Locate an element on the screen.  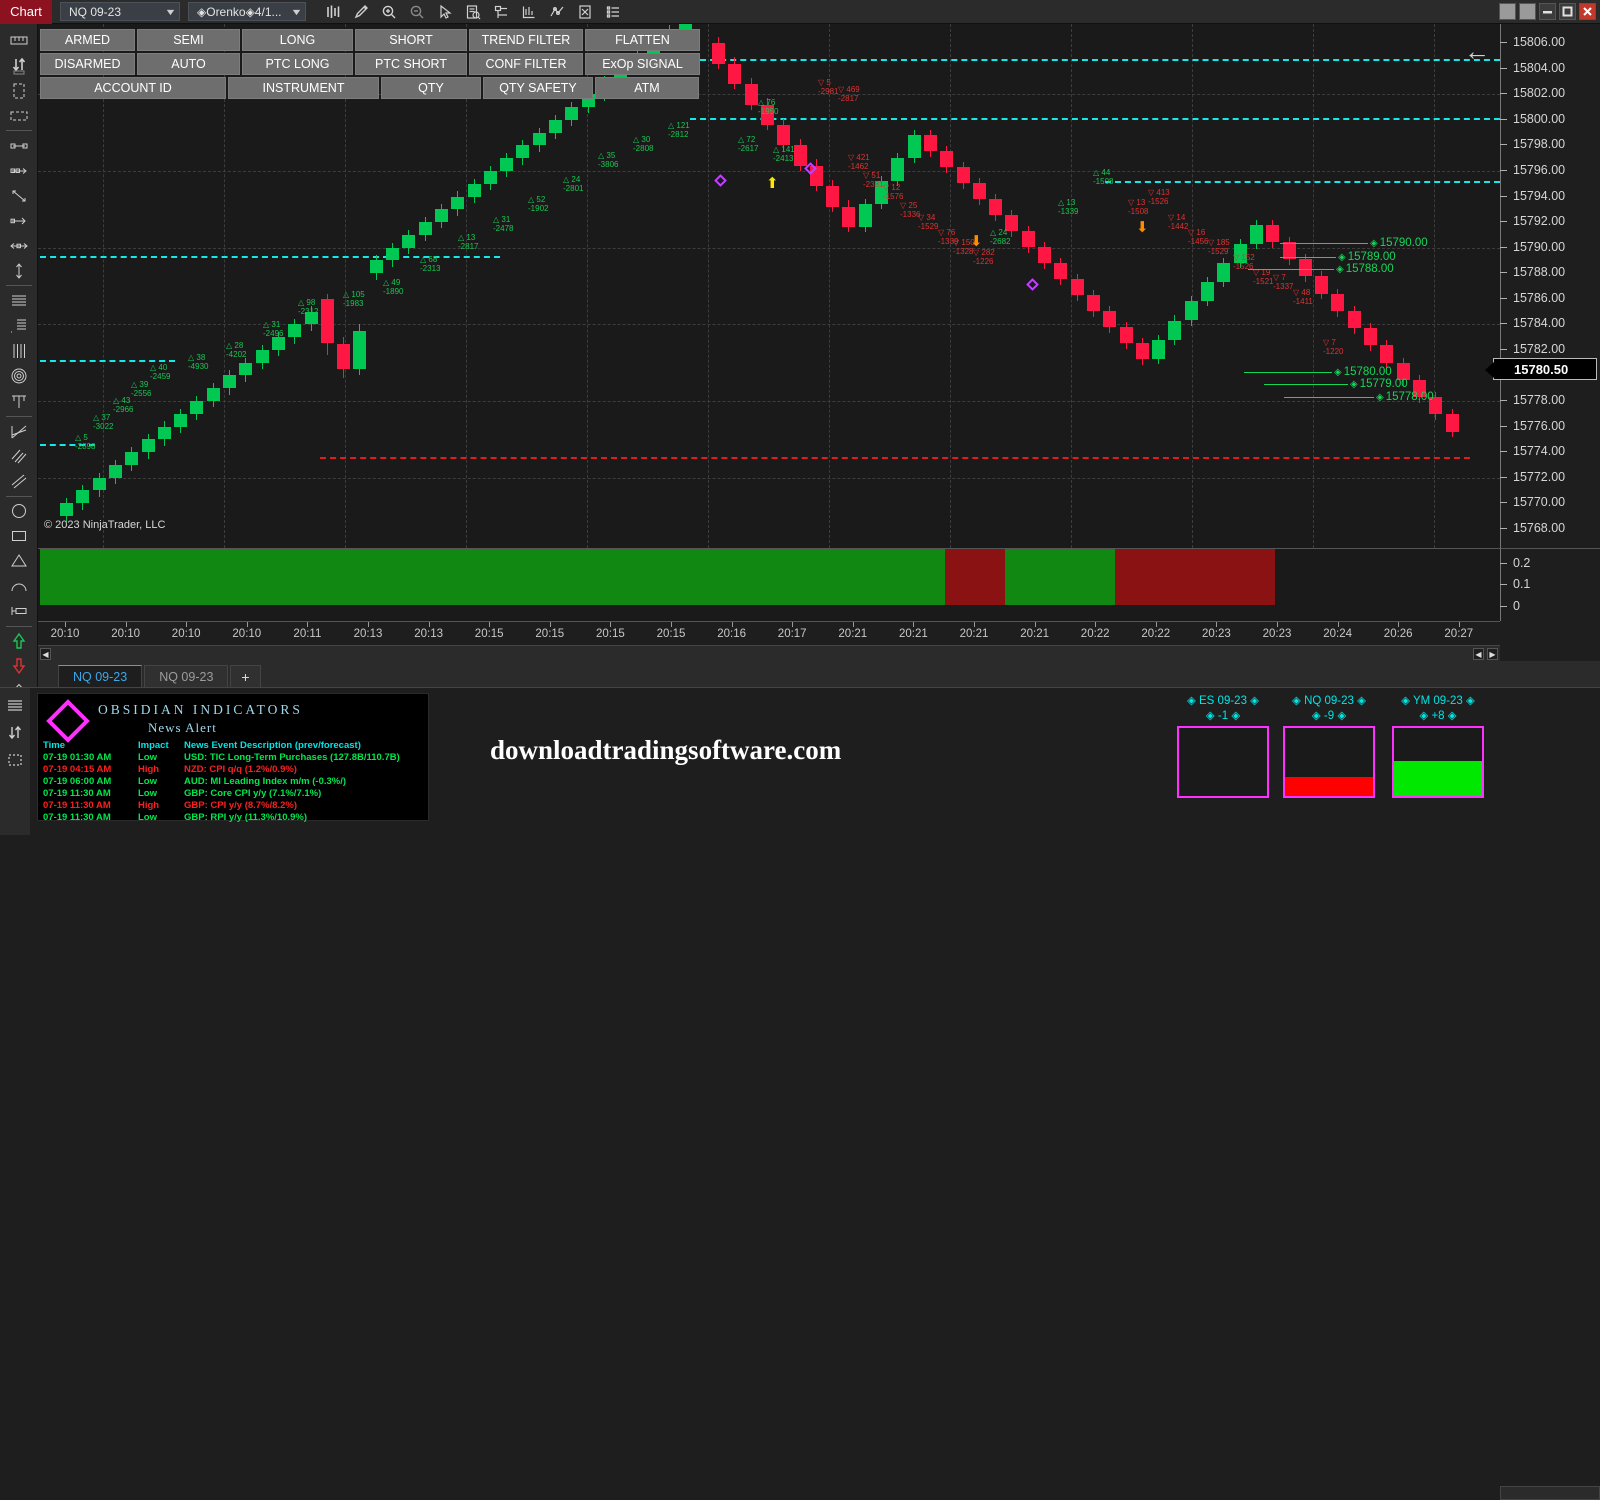
panel-button-qty-safety: QTY SAFETY is located at coordinates (538, 88).